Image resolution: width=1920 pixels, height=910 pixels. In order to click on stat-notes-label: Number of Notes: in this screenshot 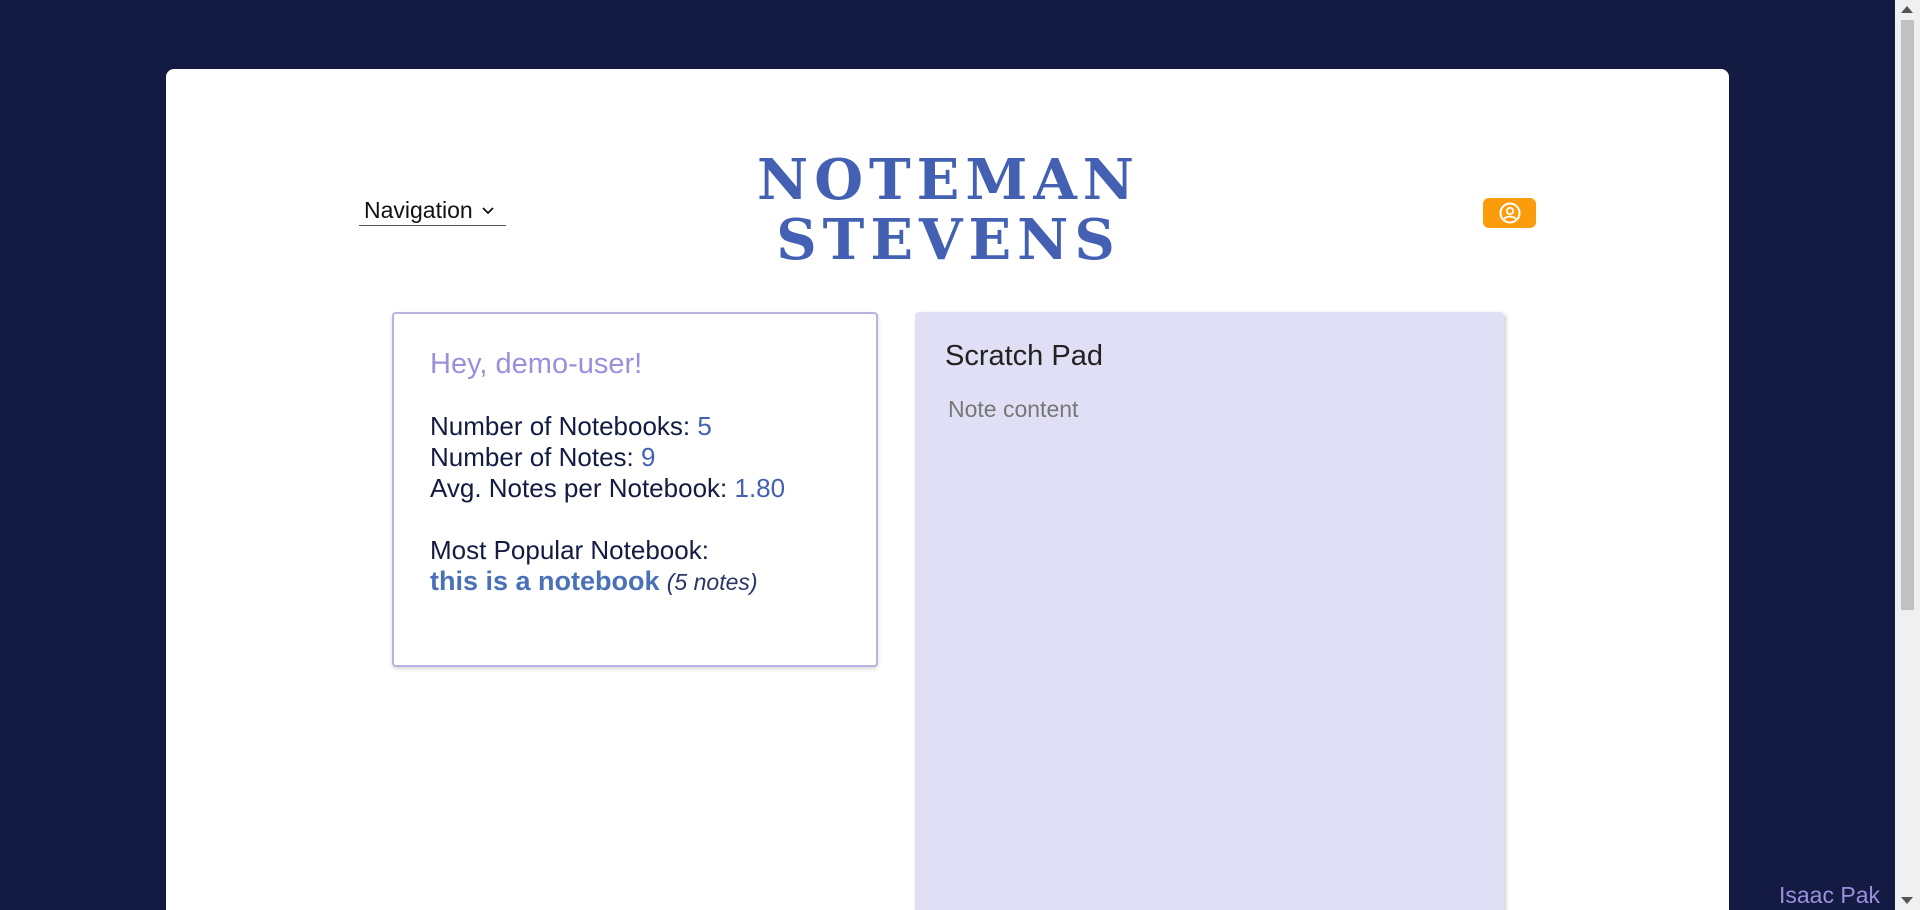, I will do `click(535, 457)`.